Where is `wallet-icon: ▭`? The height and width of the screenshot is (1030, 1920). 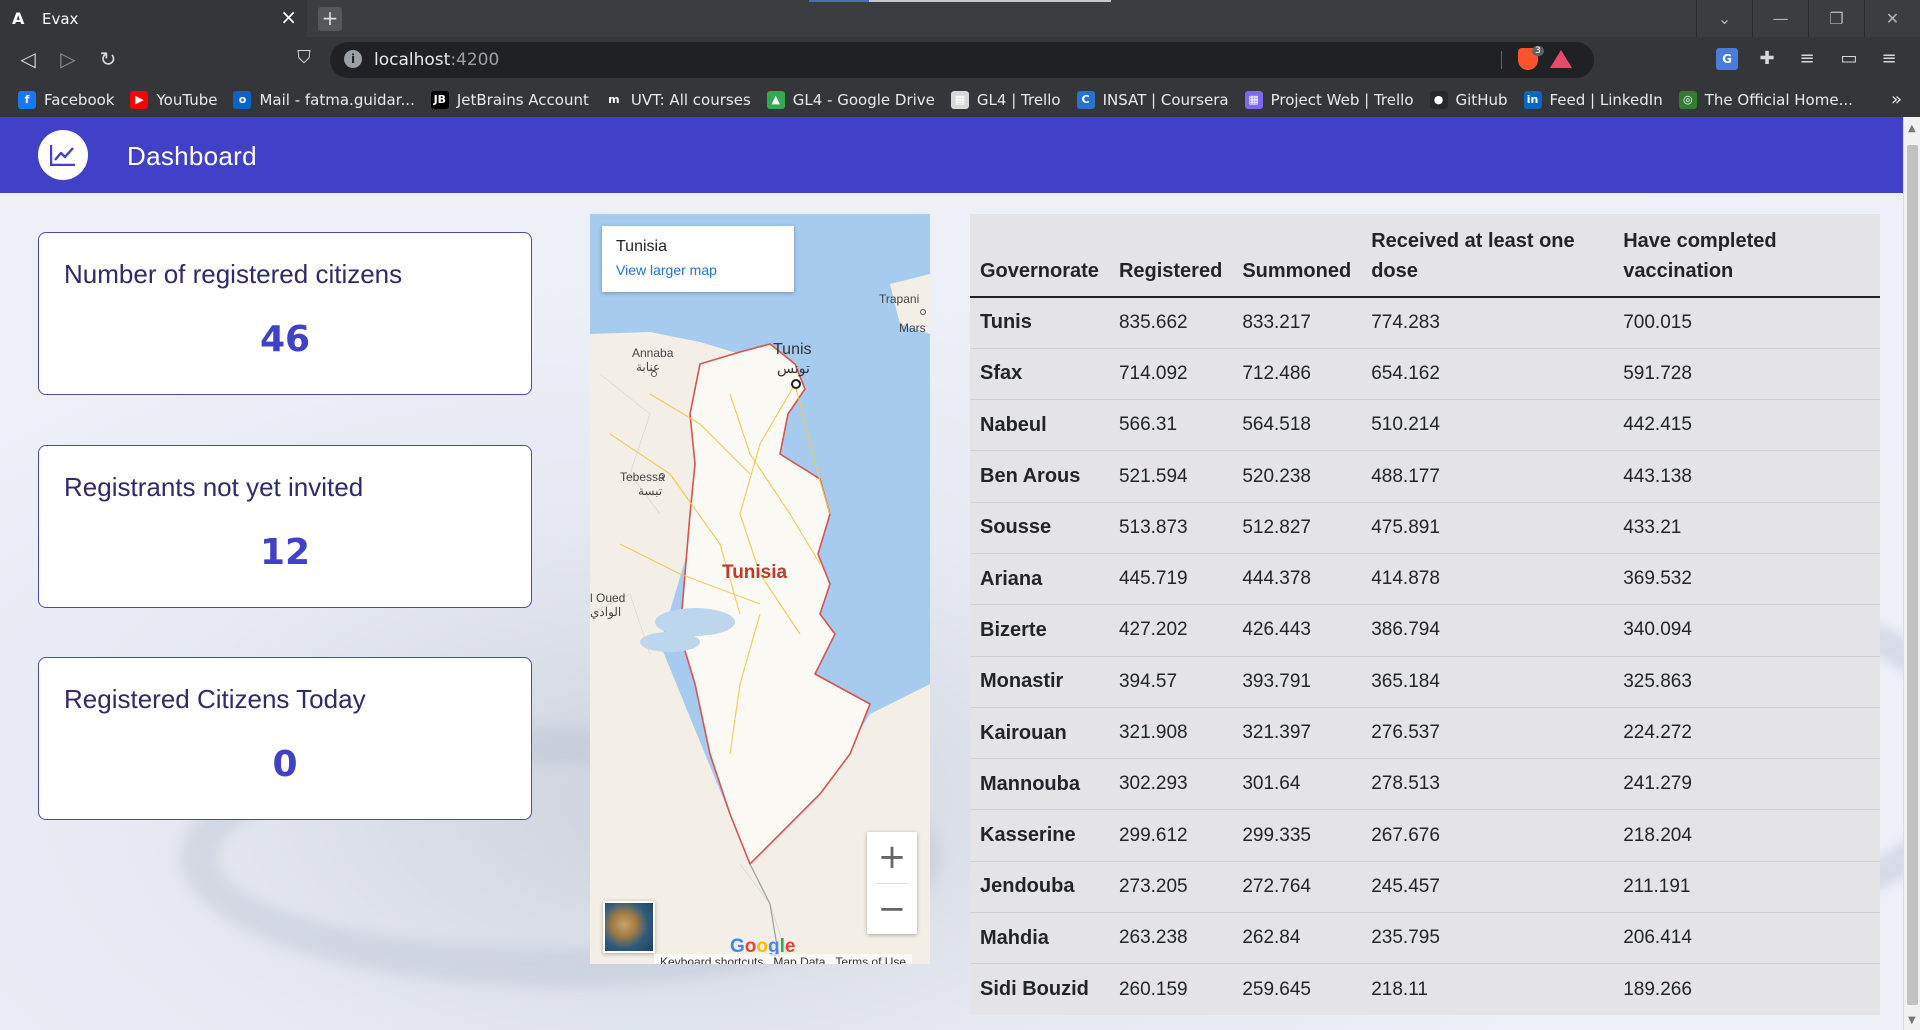
wallet-icon: ▭ is located at coordinates (1849, 59).